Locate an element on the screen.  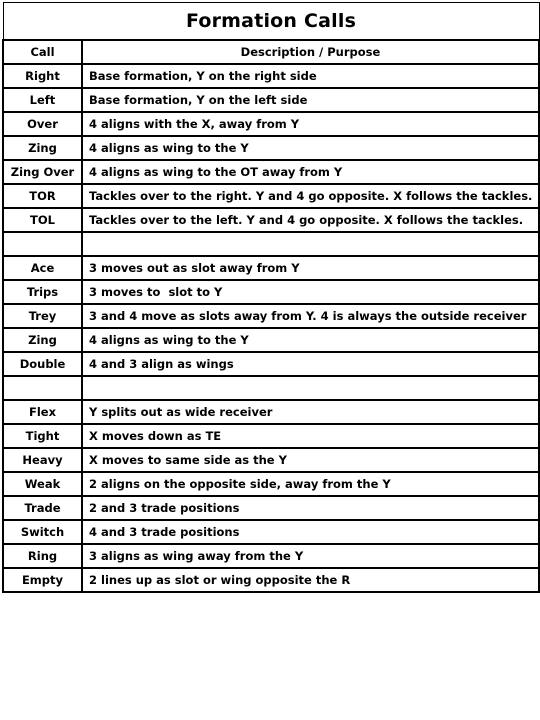
cell-description: X moves to same side as the Y is located at coordinates (310, 460).